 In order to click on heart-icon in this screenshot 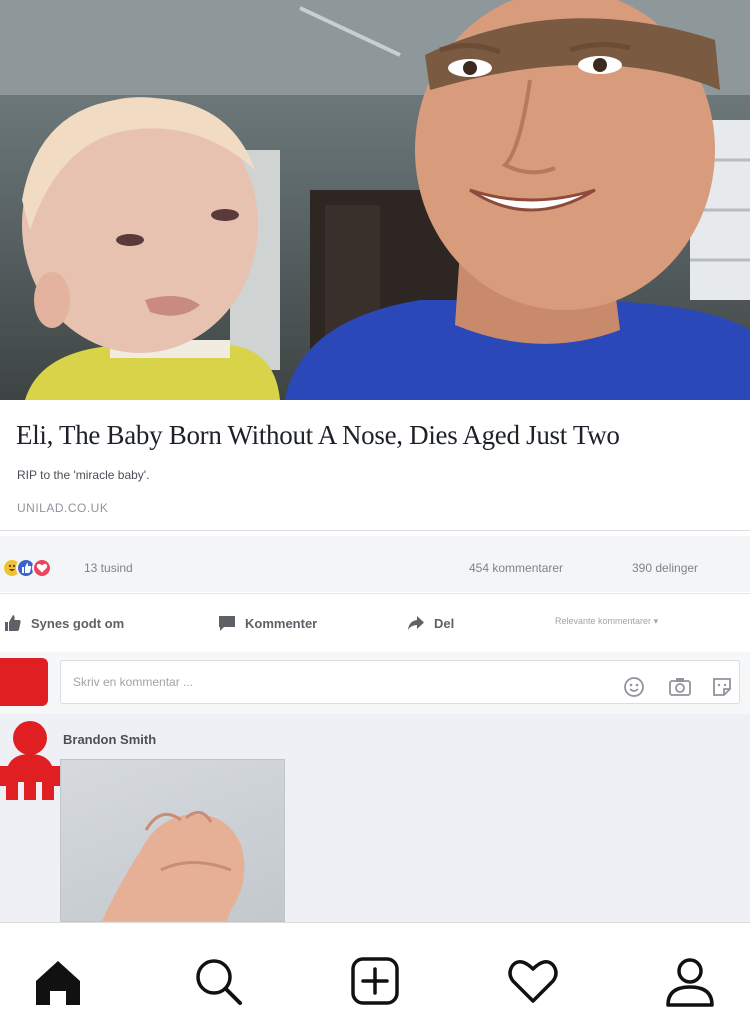, I will do `click(533, 981)`.